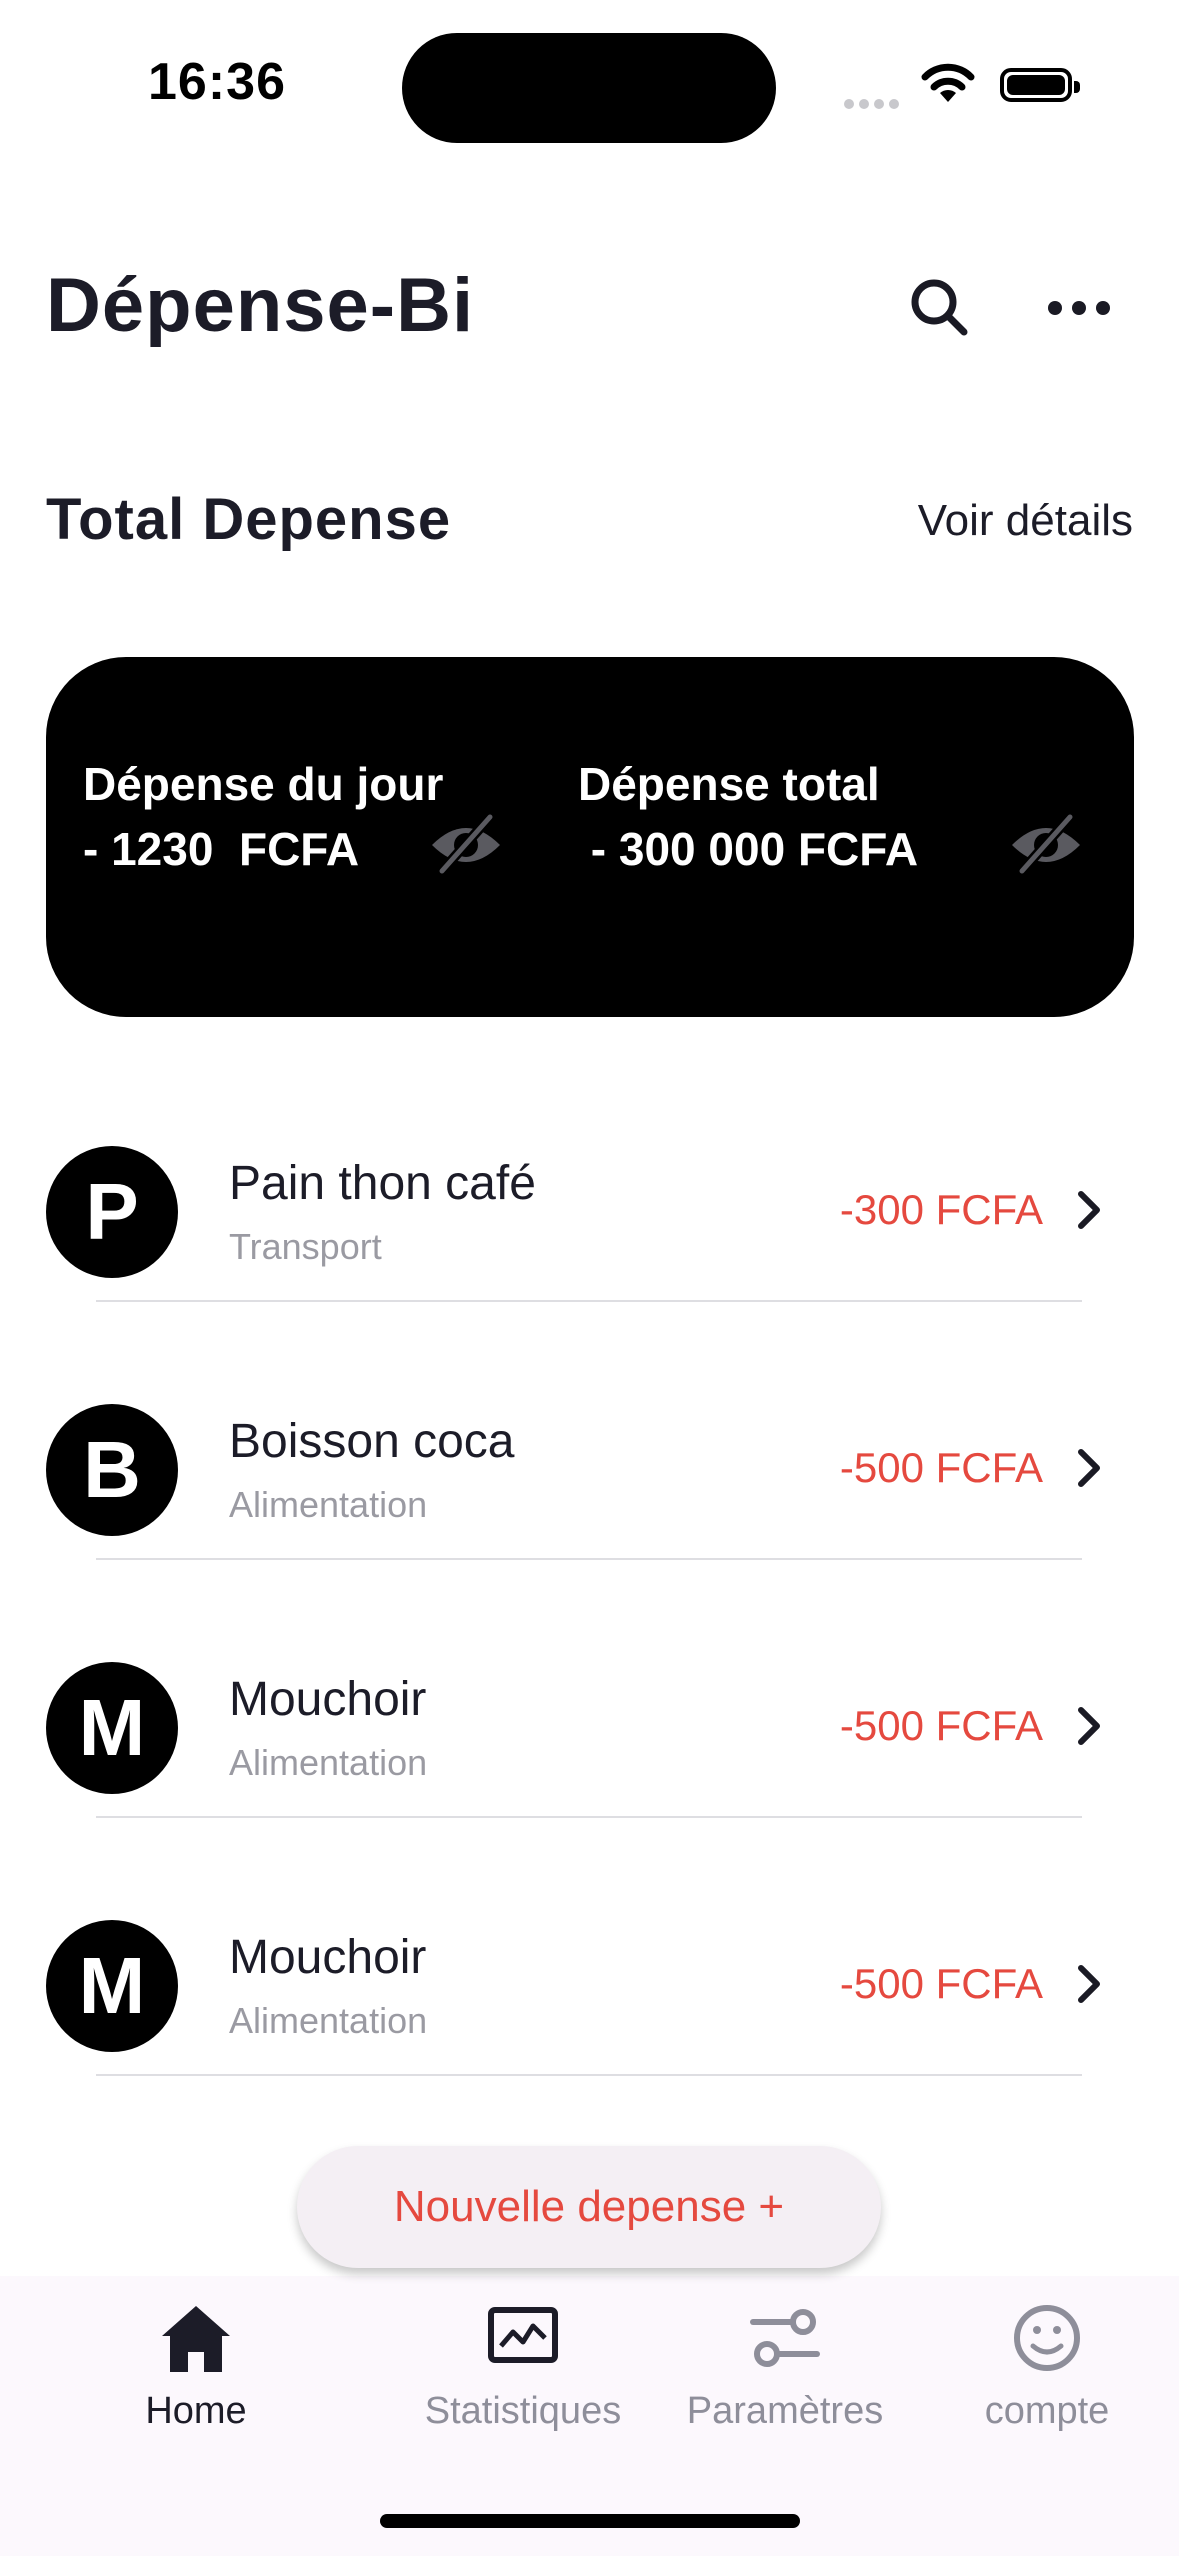 This screenshot has width=1179, height=2556. I want to click on tab-home: Home, so click(196, 2366).